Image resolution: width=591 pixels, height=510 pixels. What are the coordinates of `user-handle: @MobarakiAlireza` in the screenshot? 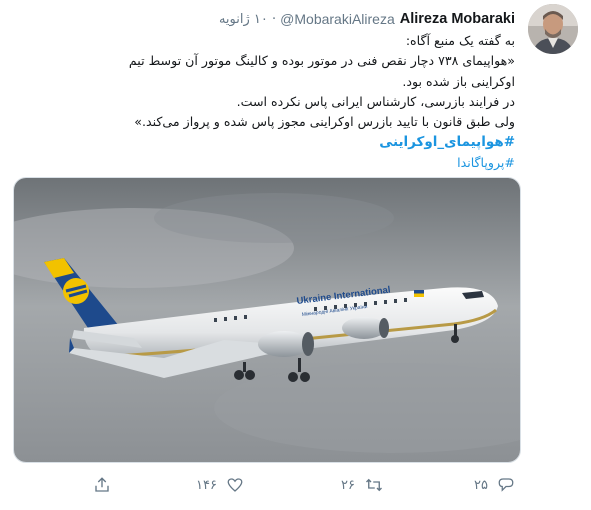 It's located at (337, 19).